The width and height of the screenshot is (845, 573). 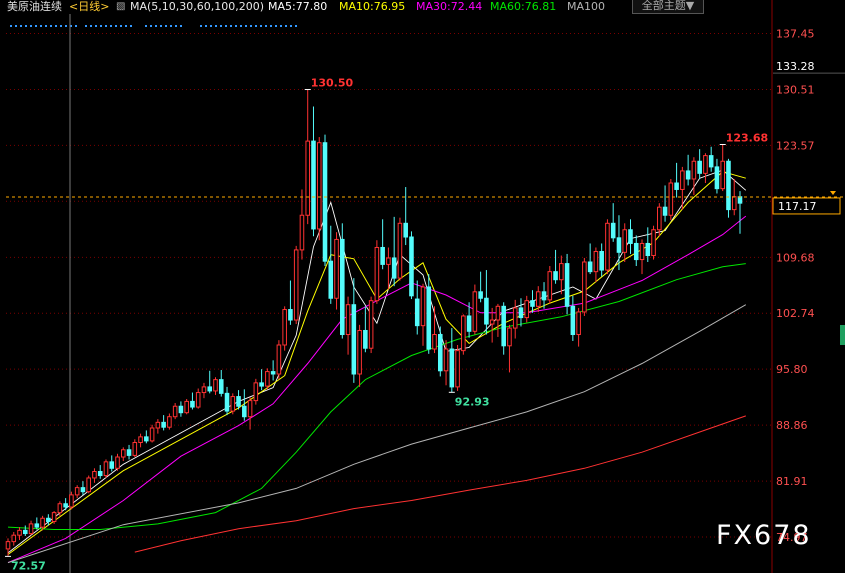 I want to click on price-annotation: 72.57, so click(x=28, y=565).